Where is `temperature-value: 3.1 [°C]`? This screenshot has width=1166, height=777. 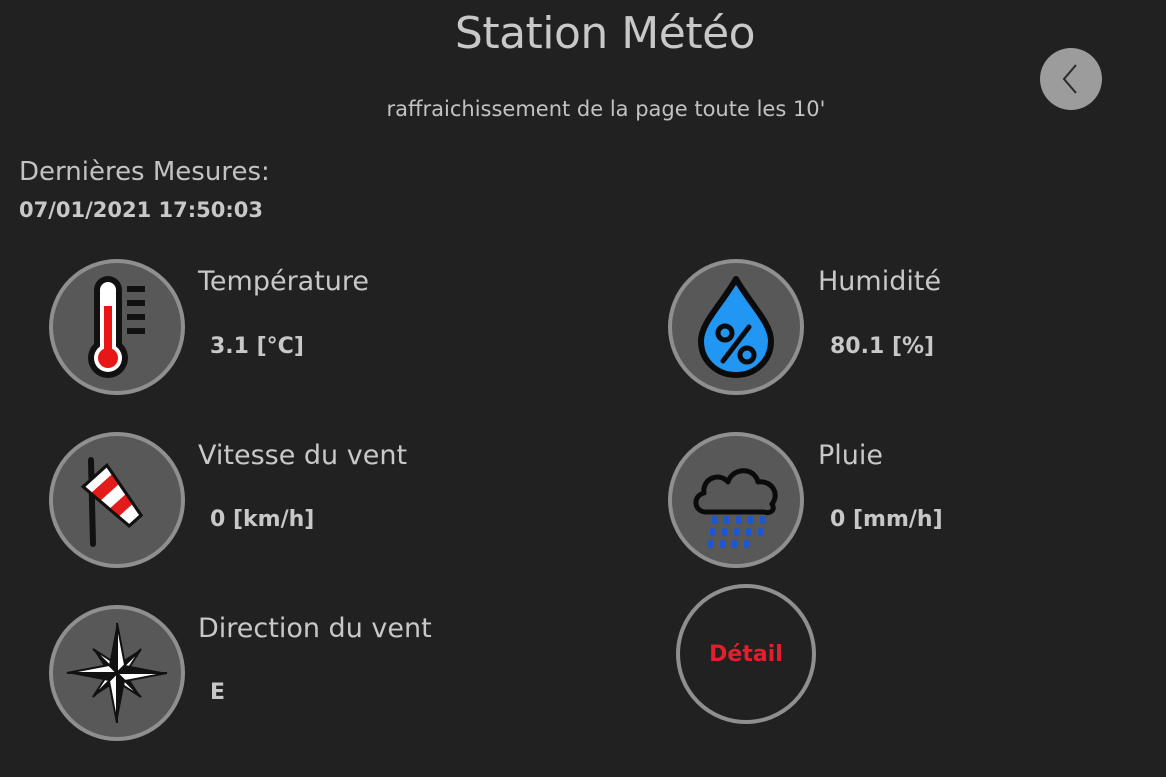
temperature-value: 3.1 [°C] is located at coordinates (257, 346).